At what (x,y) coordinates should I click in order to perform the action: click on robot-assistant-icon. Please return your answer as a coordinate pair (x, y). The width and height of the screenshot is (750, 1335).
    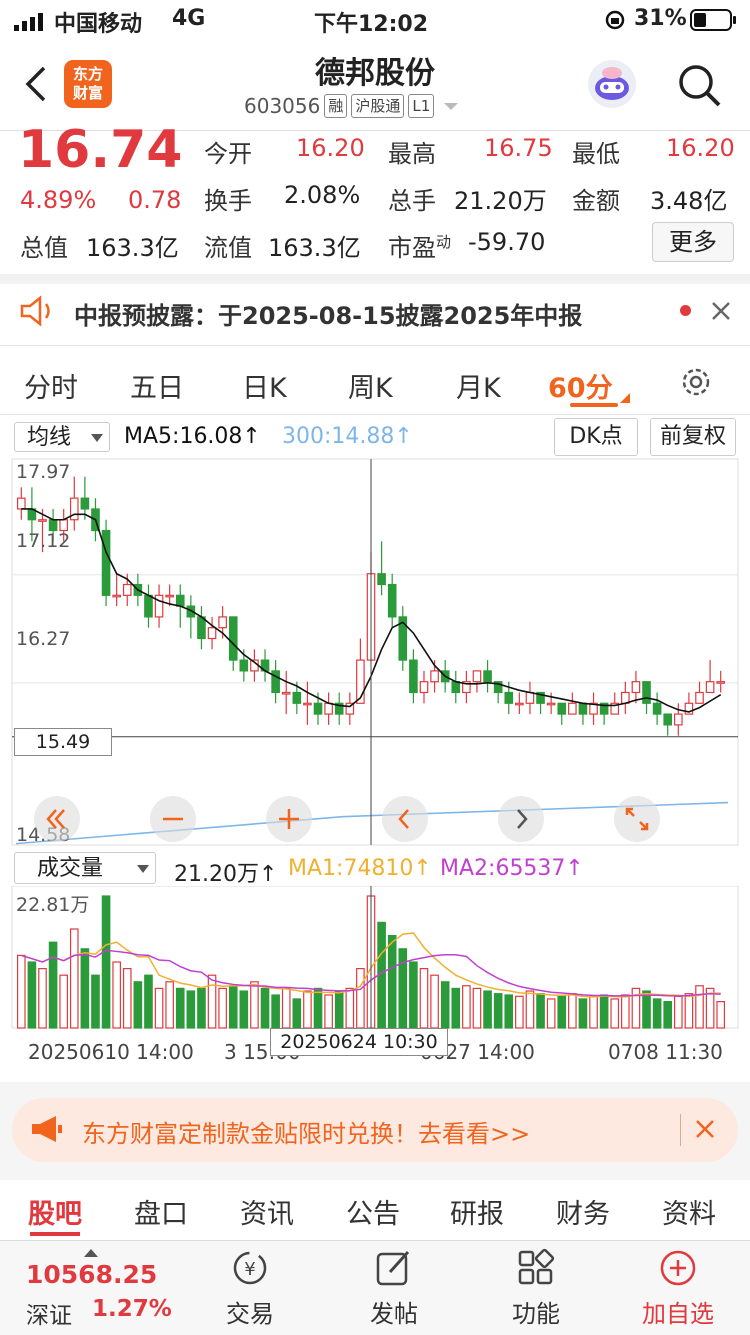
    Looking at the image, I should click on (612, 86).